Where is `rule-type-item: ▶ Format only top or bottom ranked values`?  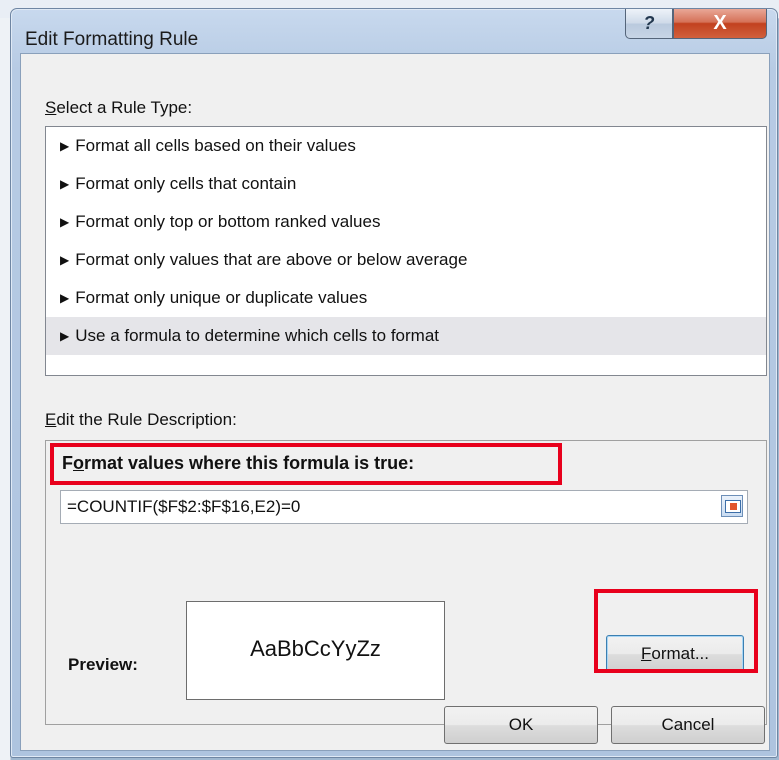 rule-type-item: ▶ Format only top or bottom ranked values is located at coordinates (406, 222).